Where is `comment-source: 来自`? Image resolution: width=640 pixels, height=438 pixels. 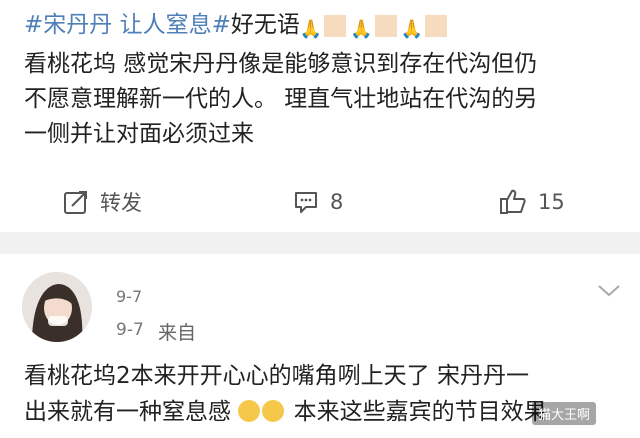 comment-source: 来自 is located at coordinates (177, 333).